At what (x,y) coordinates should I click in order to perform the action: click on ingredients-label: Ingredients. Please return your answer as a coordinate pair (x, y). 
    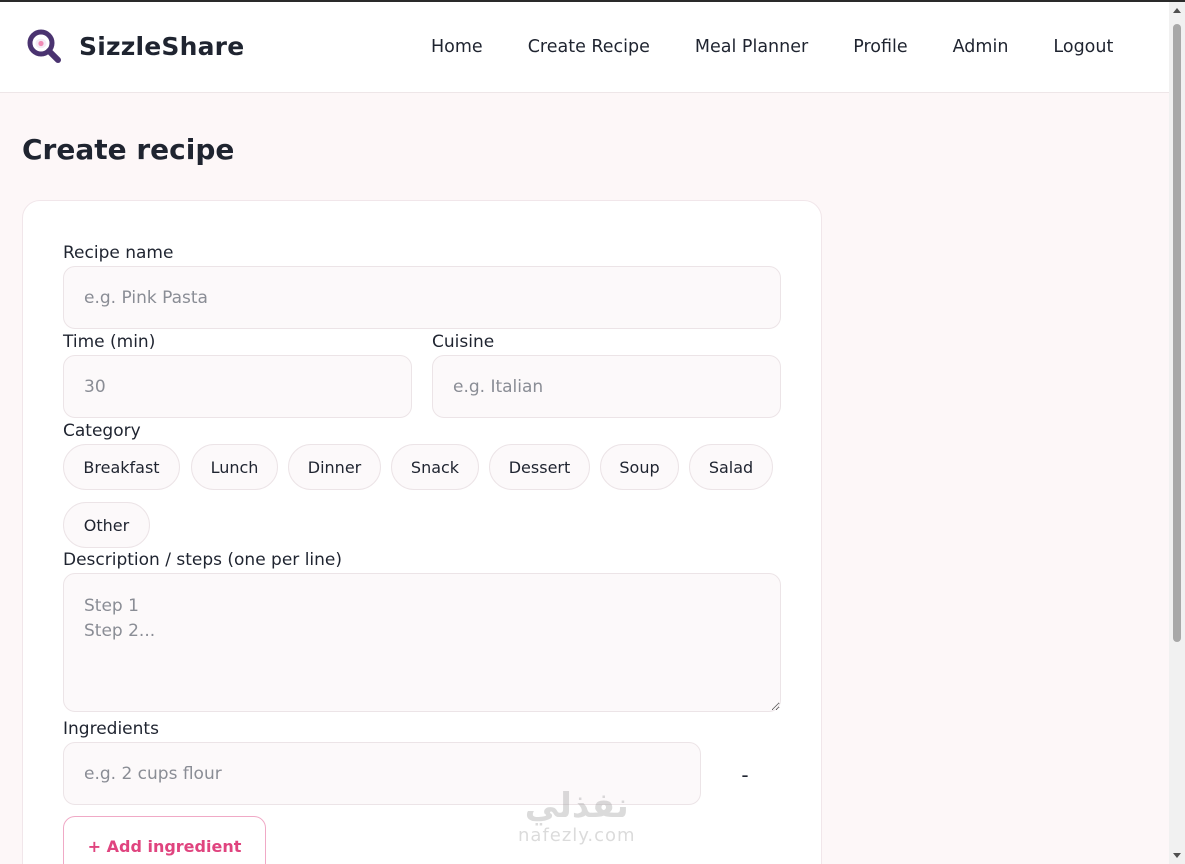
    Looking at the image, I should click on (111, 729).